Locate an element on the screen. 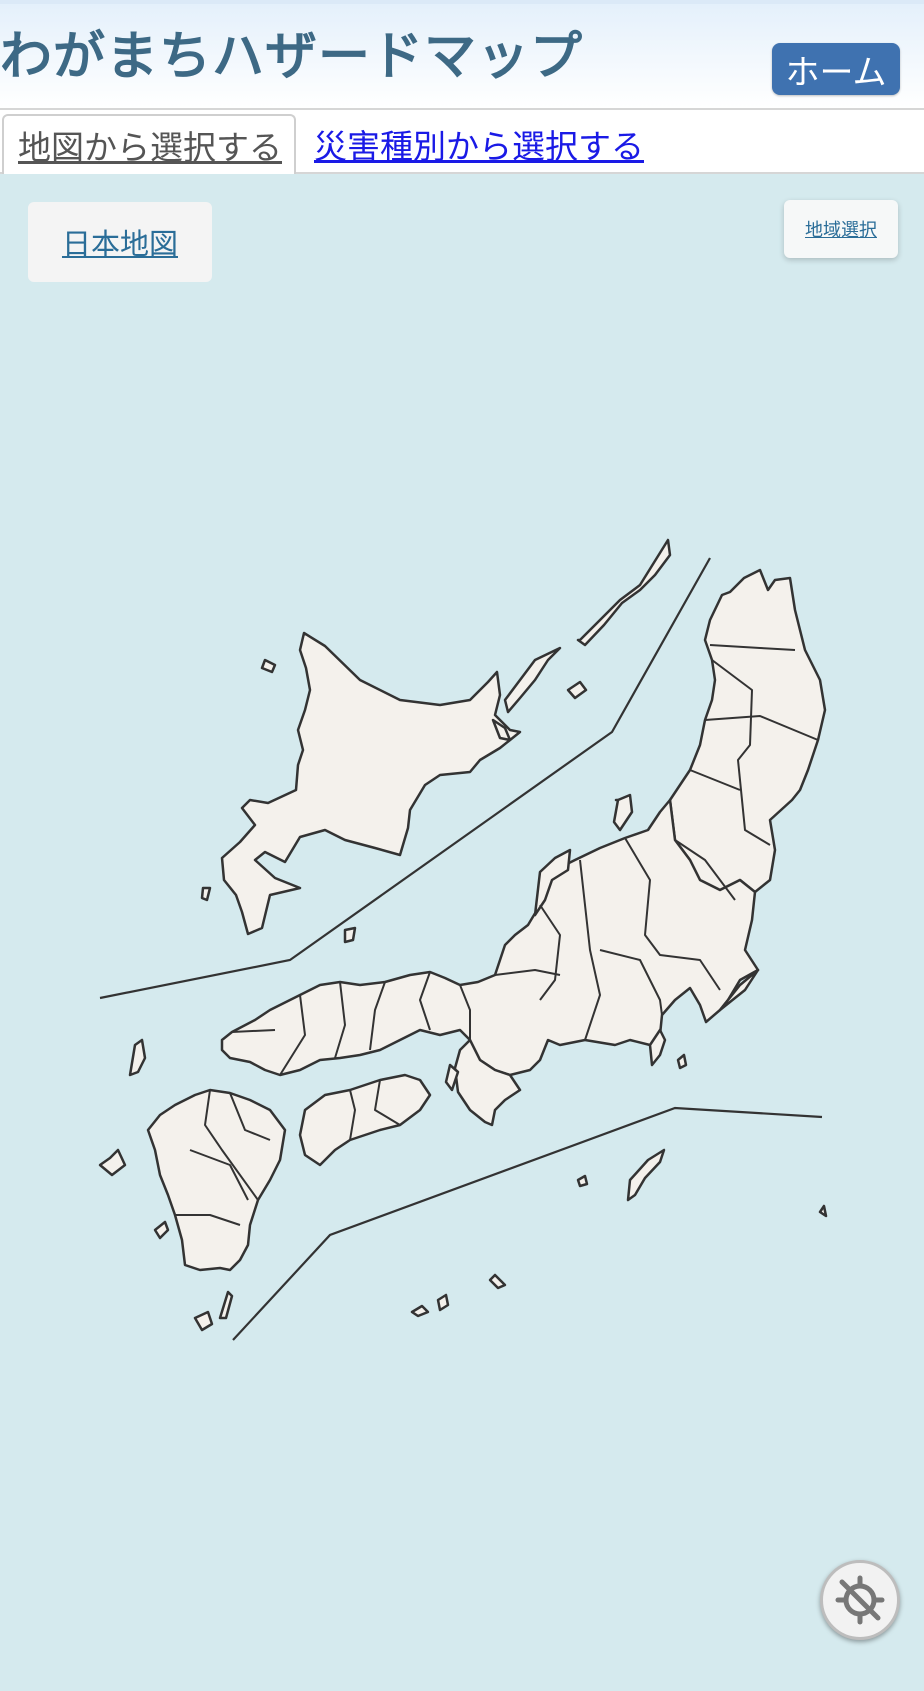 The width and height of the screenshot is (924, 1691). region-select-button: 地域選択 is located at coordinates (841, 229).